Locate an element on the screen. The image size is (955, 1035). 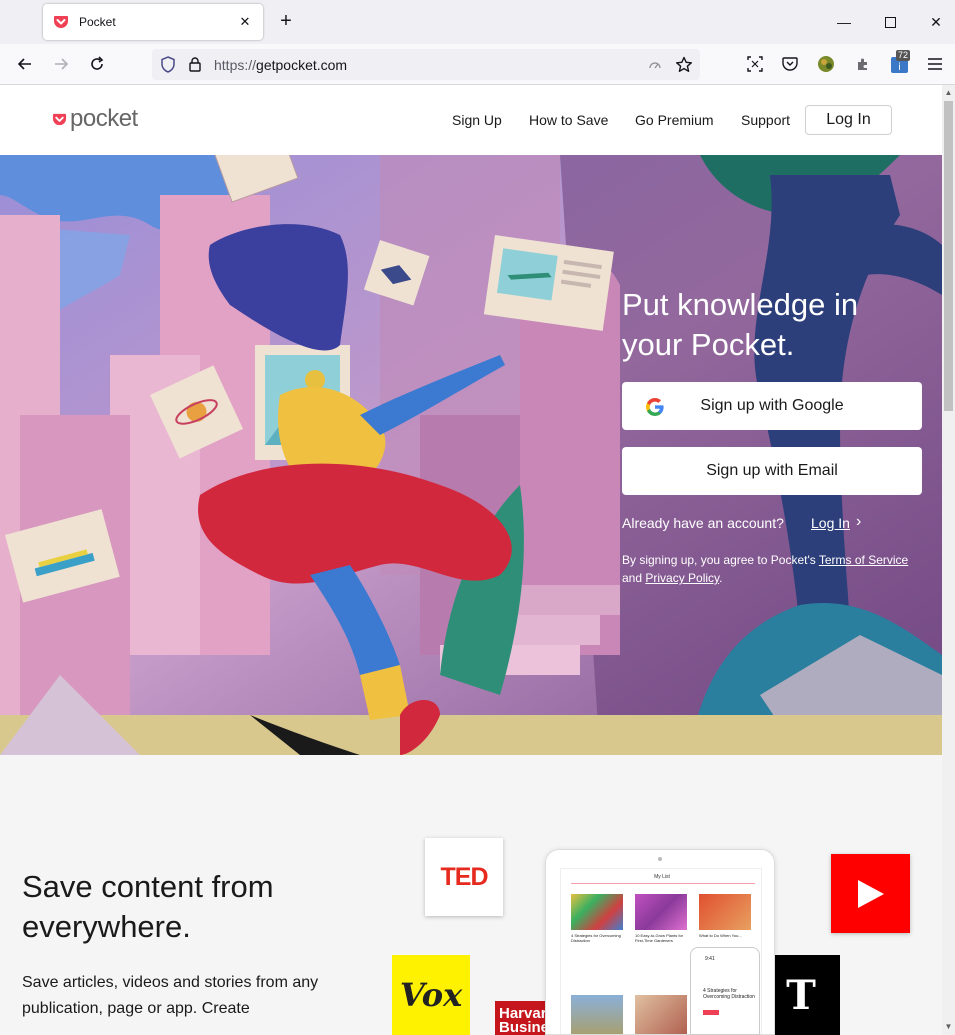
maximize-icon is located at coordinates (890, 22).